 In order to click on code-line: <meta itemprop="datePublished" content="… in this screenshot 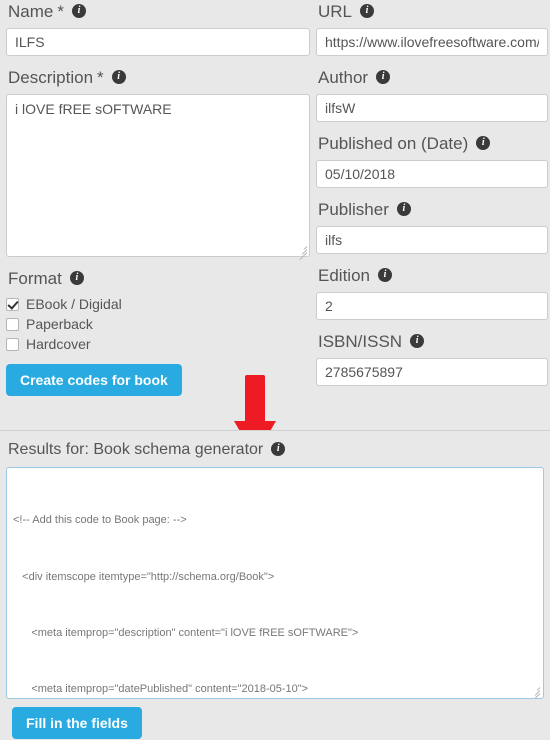, I will do `click(161, 688)`.